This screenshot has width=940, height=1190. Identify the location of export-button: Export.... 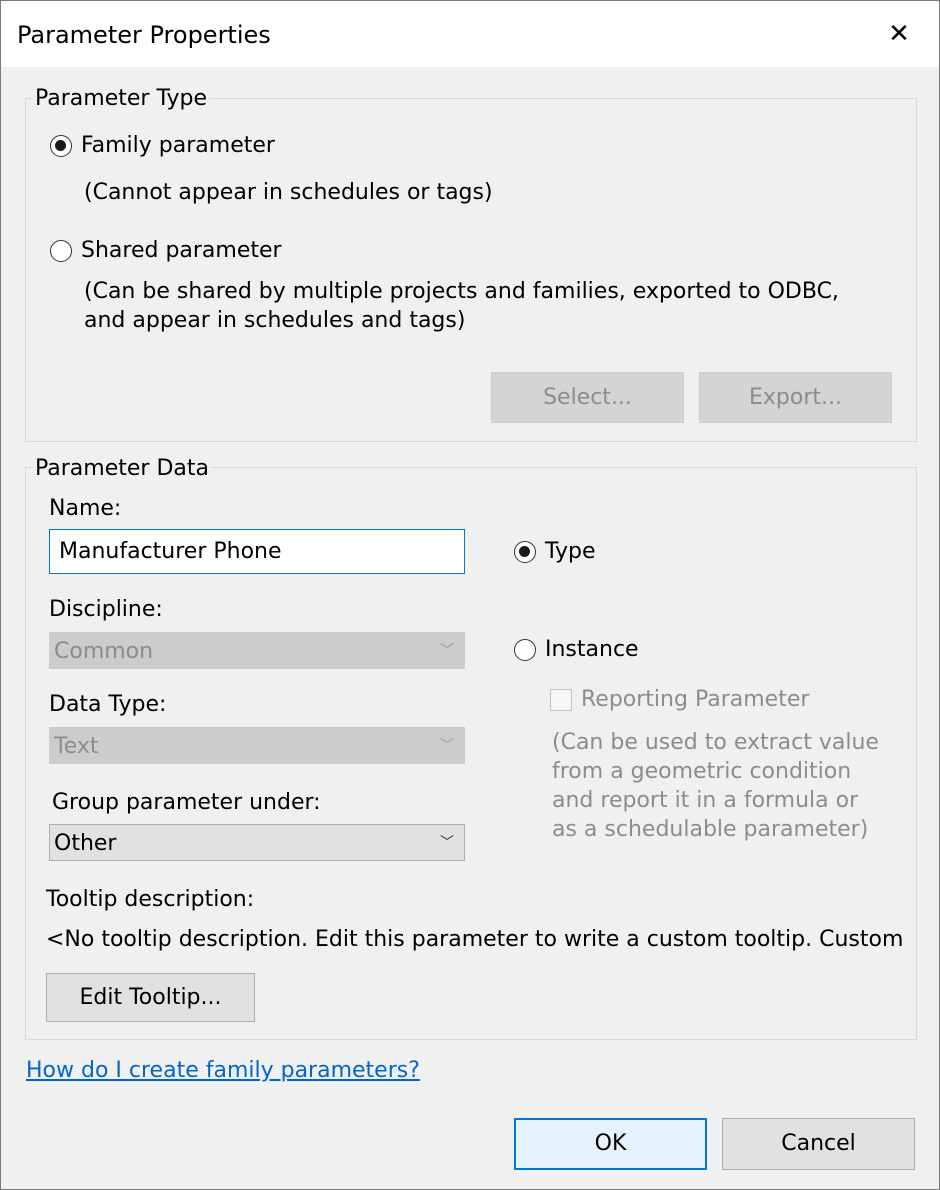
(795, 397).